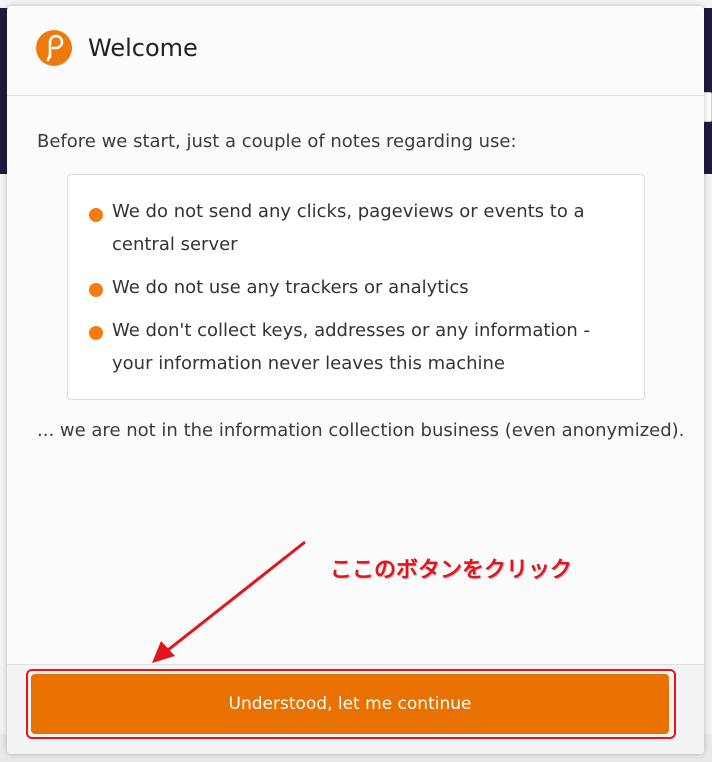 This screenshot has width=712, height=762. Describe the element at coordinates (54, 48) in the screenshot. I see `polkadot-logo-icon` at that location.